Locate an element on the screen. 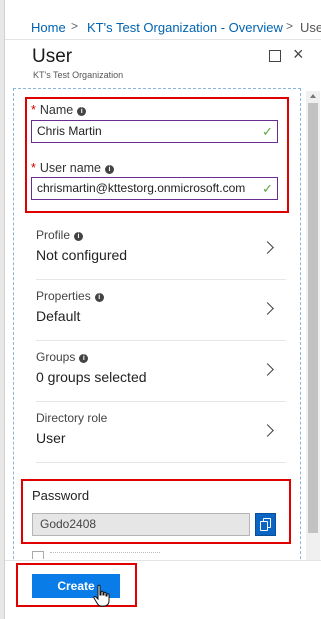 This screenshot has width=321, height=619. profile-row: Profile i Not configured is located at coordinates (161, 251).